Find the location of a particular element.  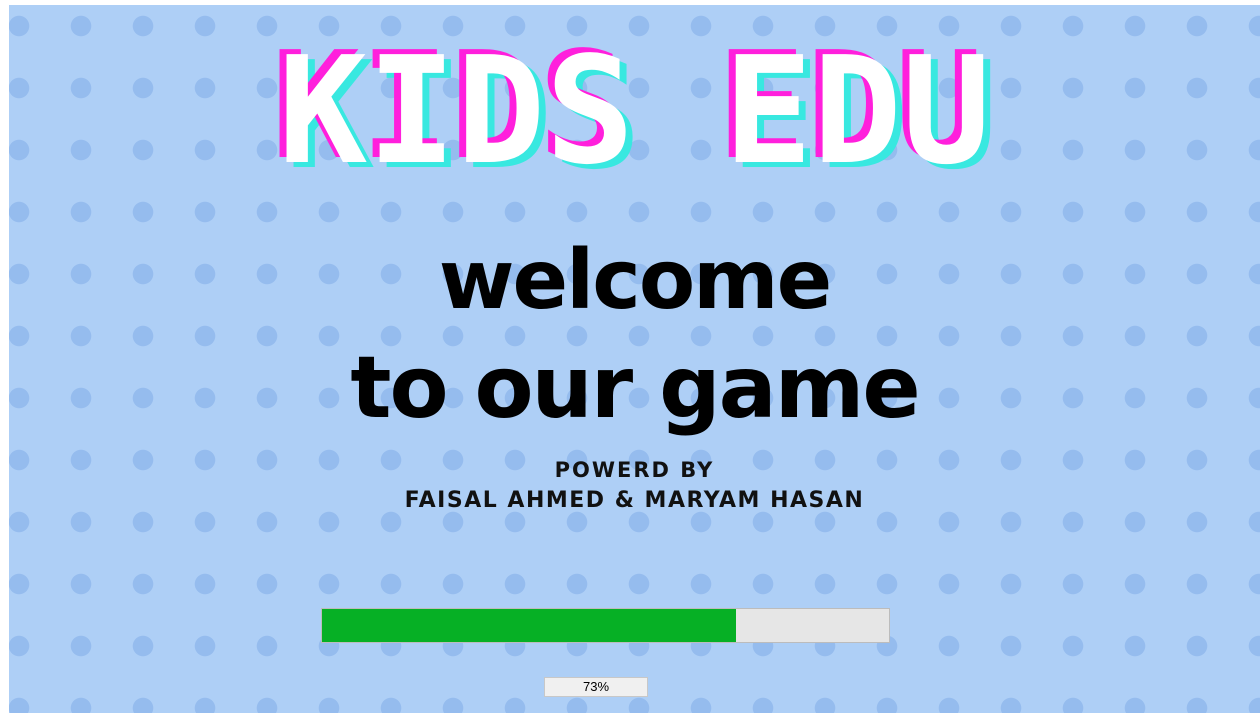

loading-percent-label: 73% is located at coordinates (596, 687).